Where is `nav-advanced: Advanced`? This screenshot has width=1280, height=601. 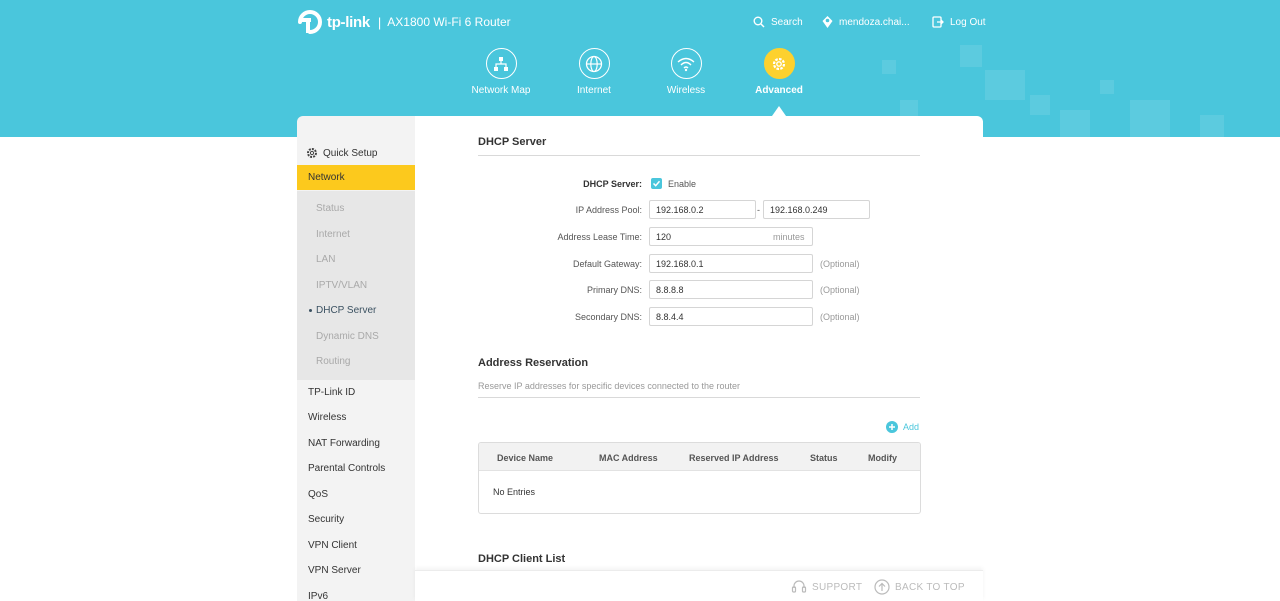 nav-advanced: Advanced is located at coordinates (779, 72).